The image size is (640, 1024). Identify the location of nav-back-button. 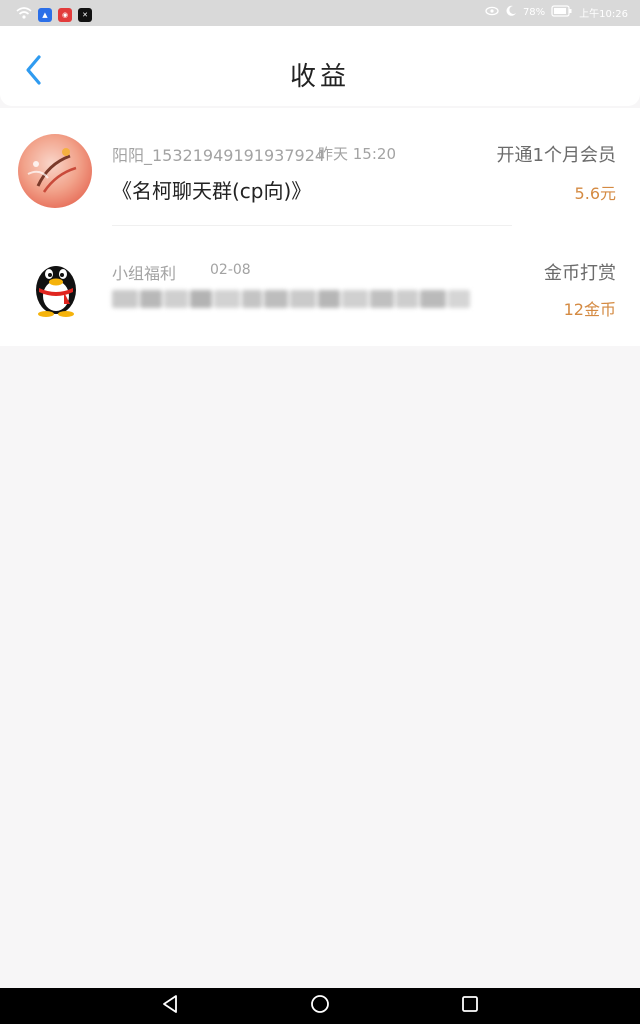
(170, 1006).